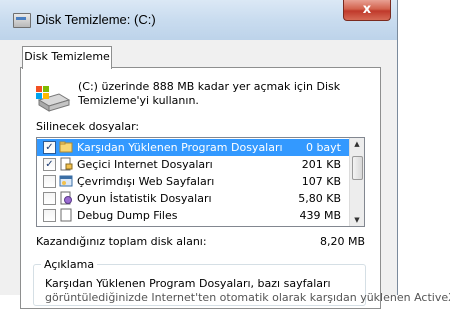 The width and height of the screenshot is (450, 309). Describe the element at coordinates (67, 57) in the screenshot. I see `tab-disk-cleanup: Disk Temizleme` at that location.